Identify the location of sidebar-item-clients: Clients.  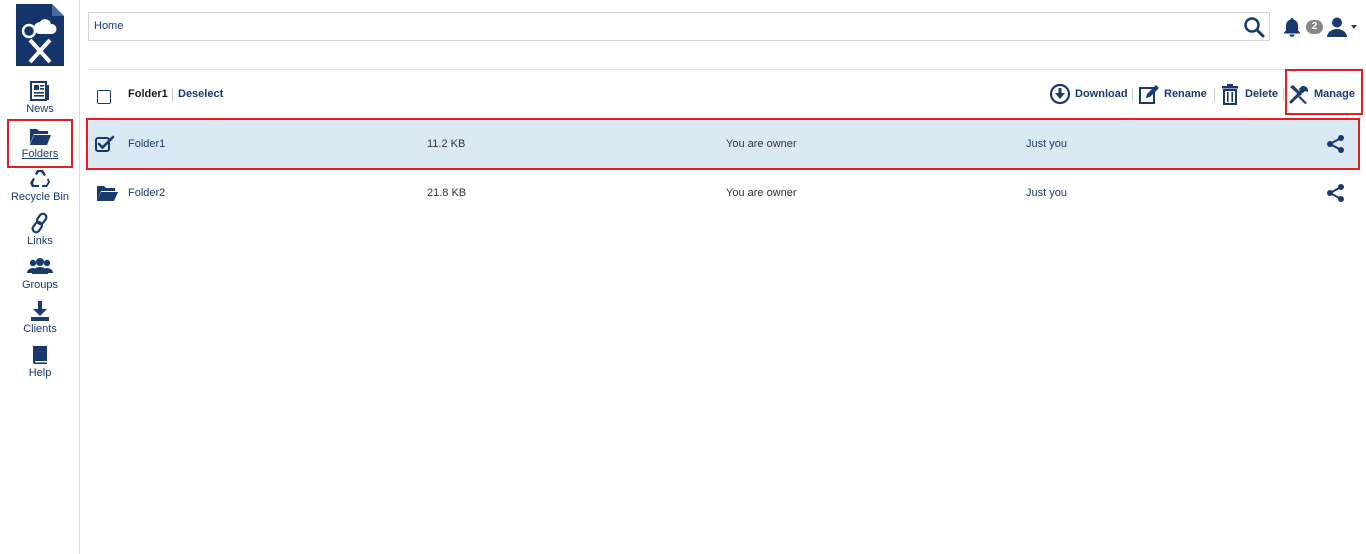
(40, 318).